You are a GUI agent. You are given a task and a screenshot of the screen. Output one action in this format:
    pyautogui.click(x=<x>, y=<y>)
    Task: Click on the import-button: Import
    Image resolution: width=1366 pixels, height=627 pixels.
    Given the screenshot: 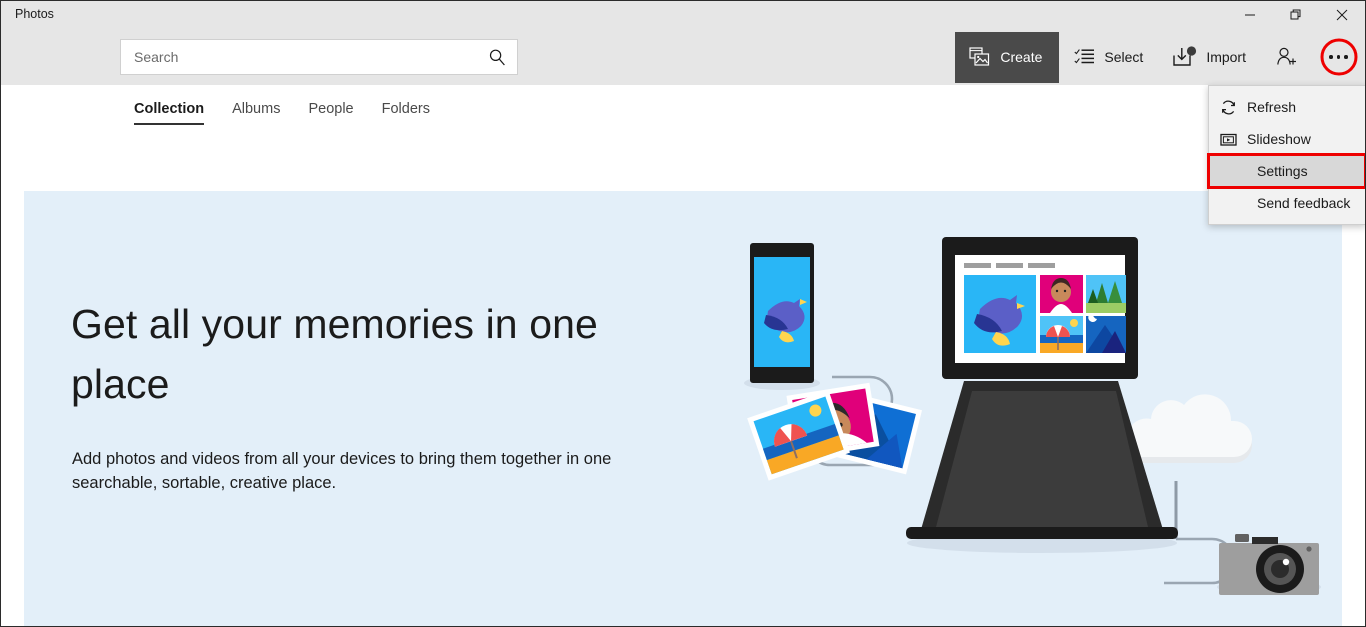 What is the action you would take?
    pyautogui.click(x=1209, y=57)
    